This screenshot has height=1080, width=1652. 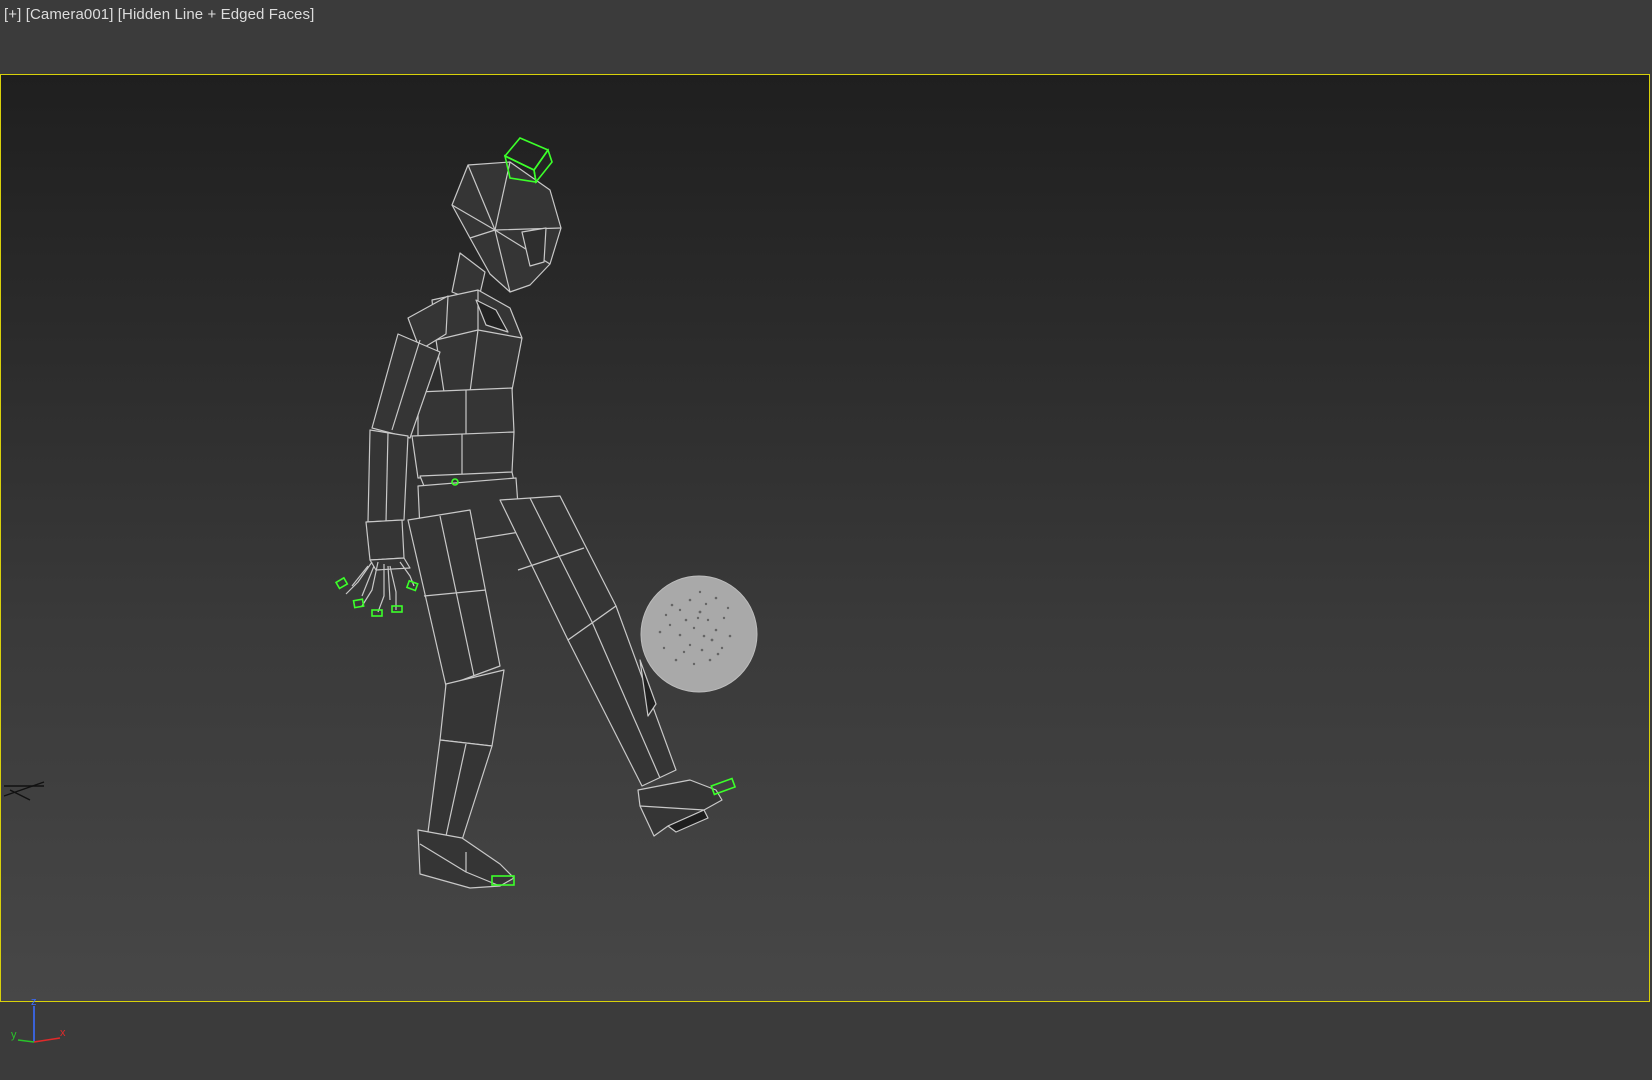 I want to click on soccer-ball, so click(x=699, y=634).